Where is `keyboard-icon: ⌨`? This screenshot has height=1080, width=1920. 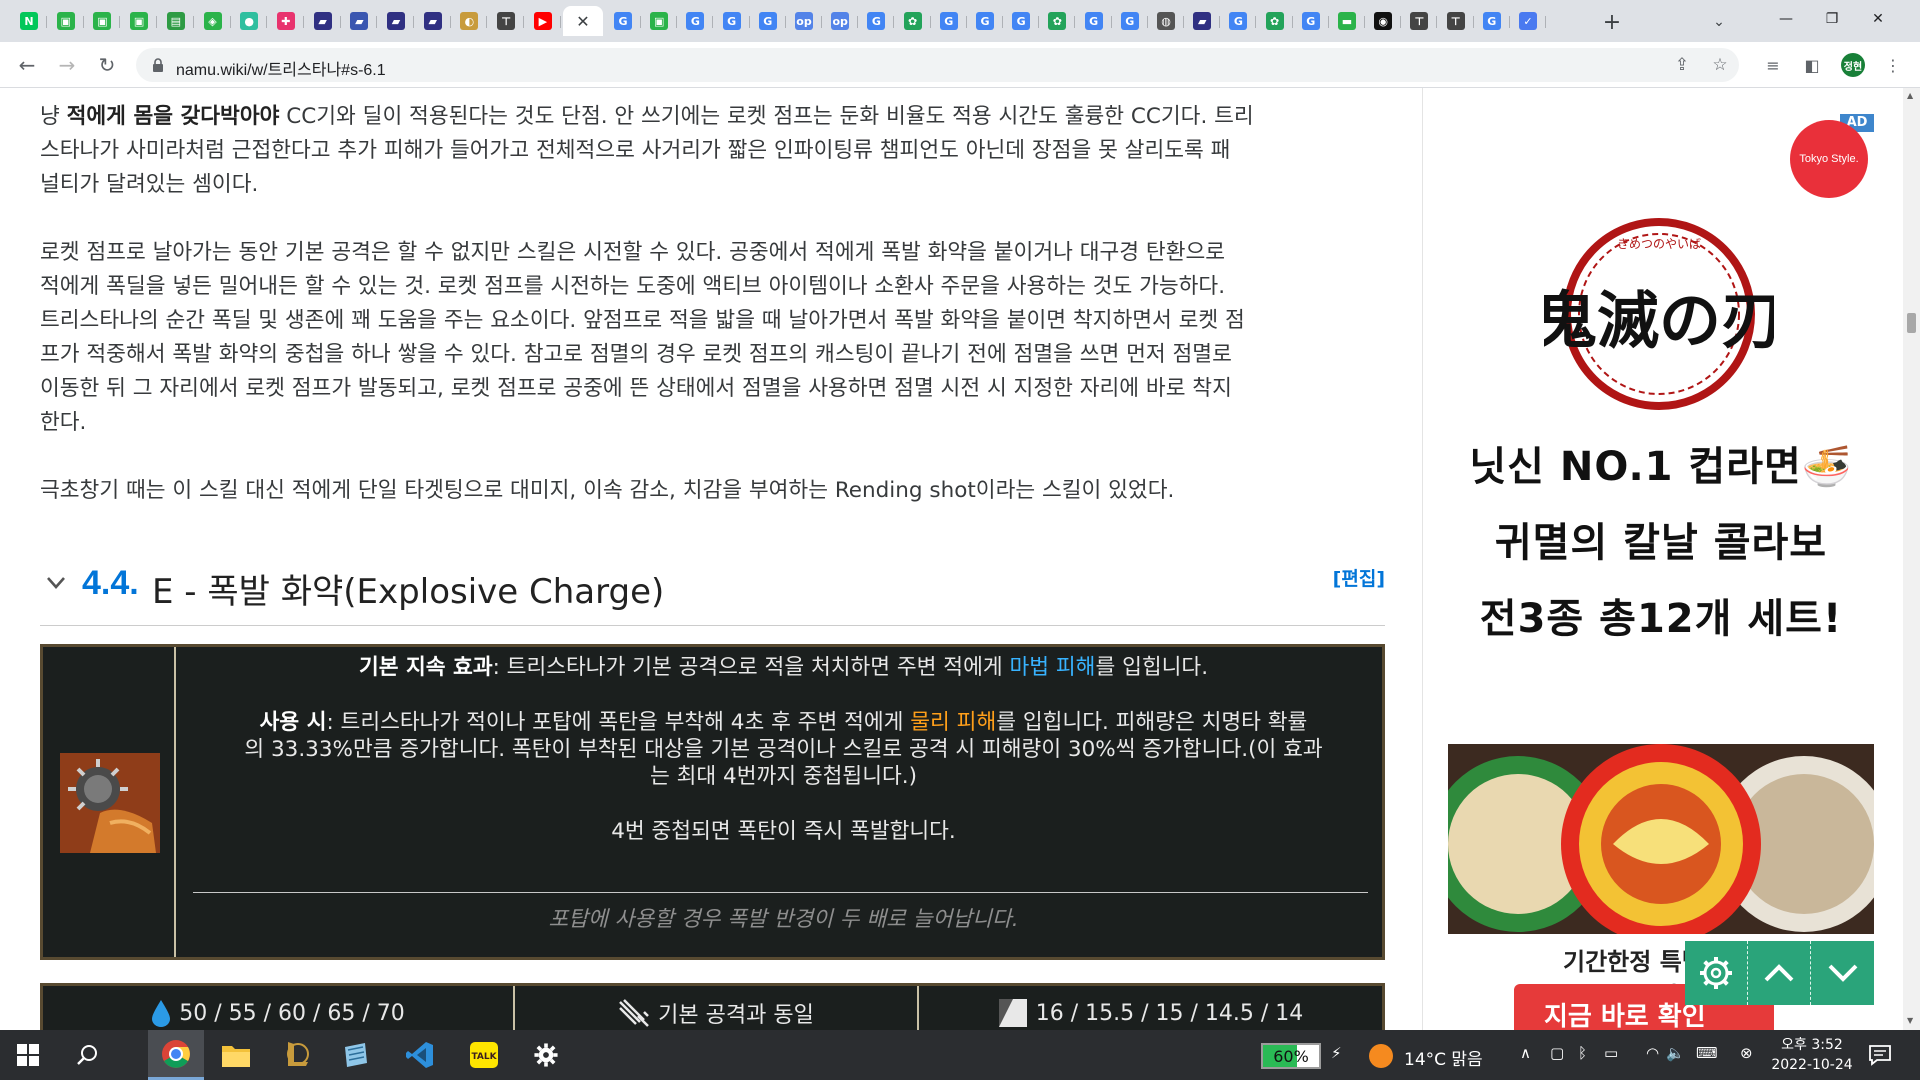
keyboard-icon: ⌨ is located at coordinates (1707, 1053).